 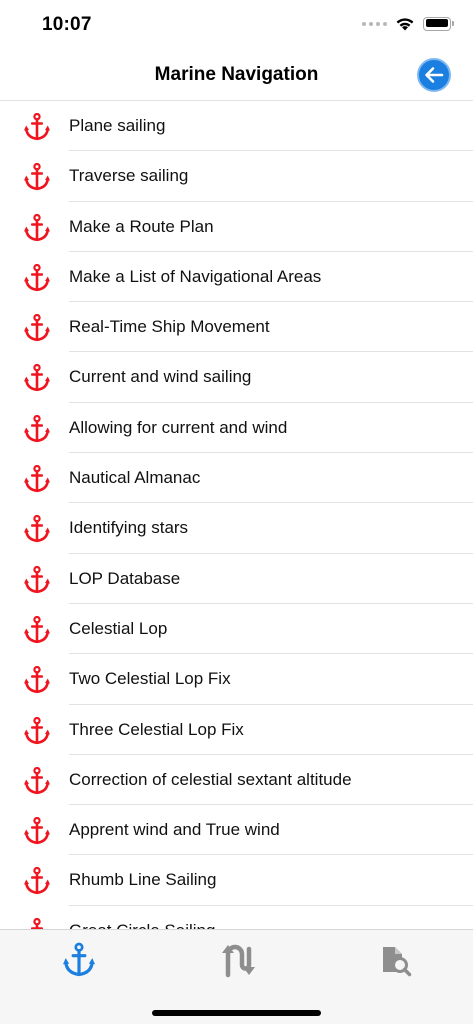 I want to click on back-button, so click(x=434, y=75).